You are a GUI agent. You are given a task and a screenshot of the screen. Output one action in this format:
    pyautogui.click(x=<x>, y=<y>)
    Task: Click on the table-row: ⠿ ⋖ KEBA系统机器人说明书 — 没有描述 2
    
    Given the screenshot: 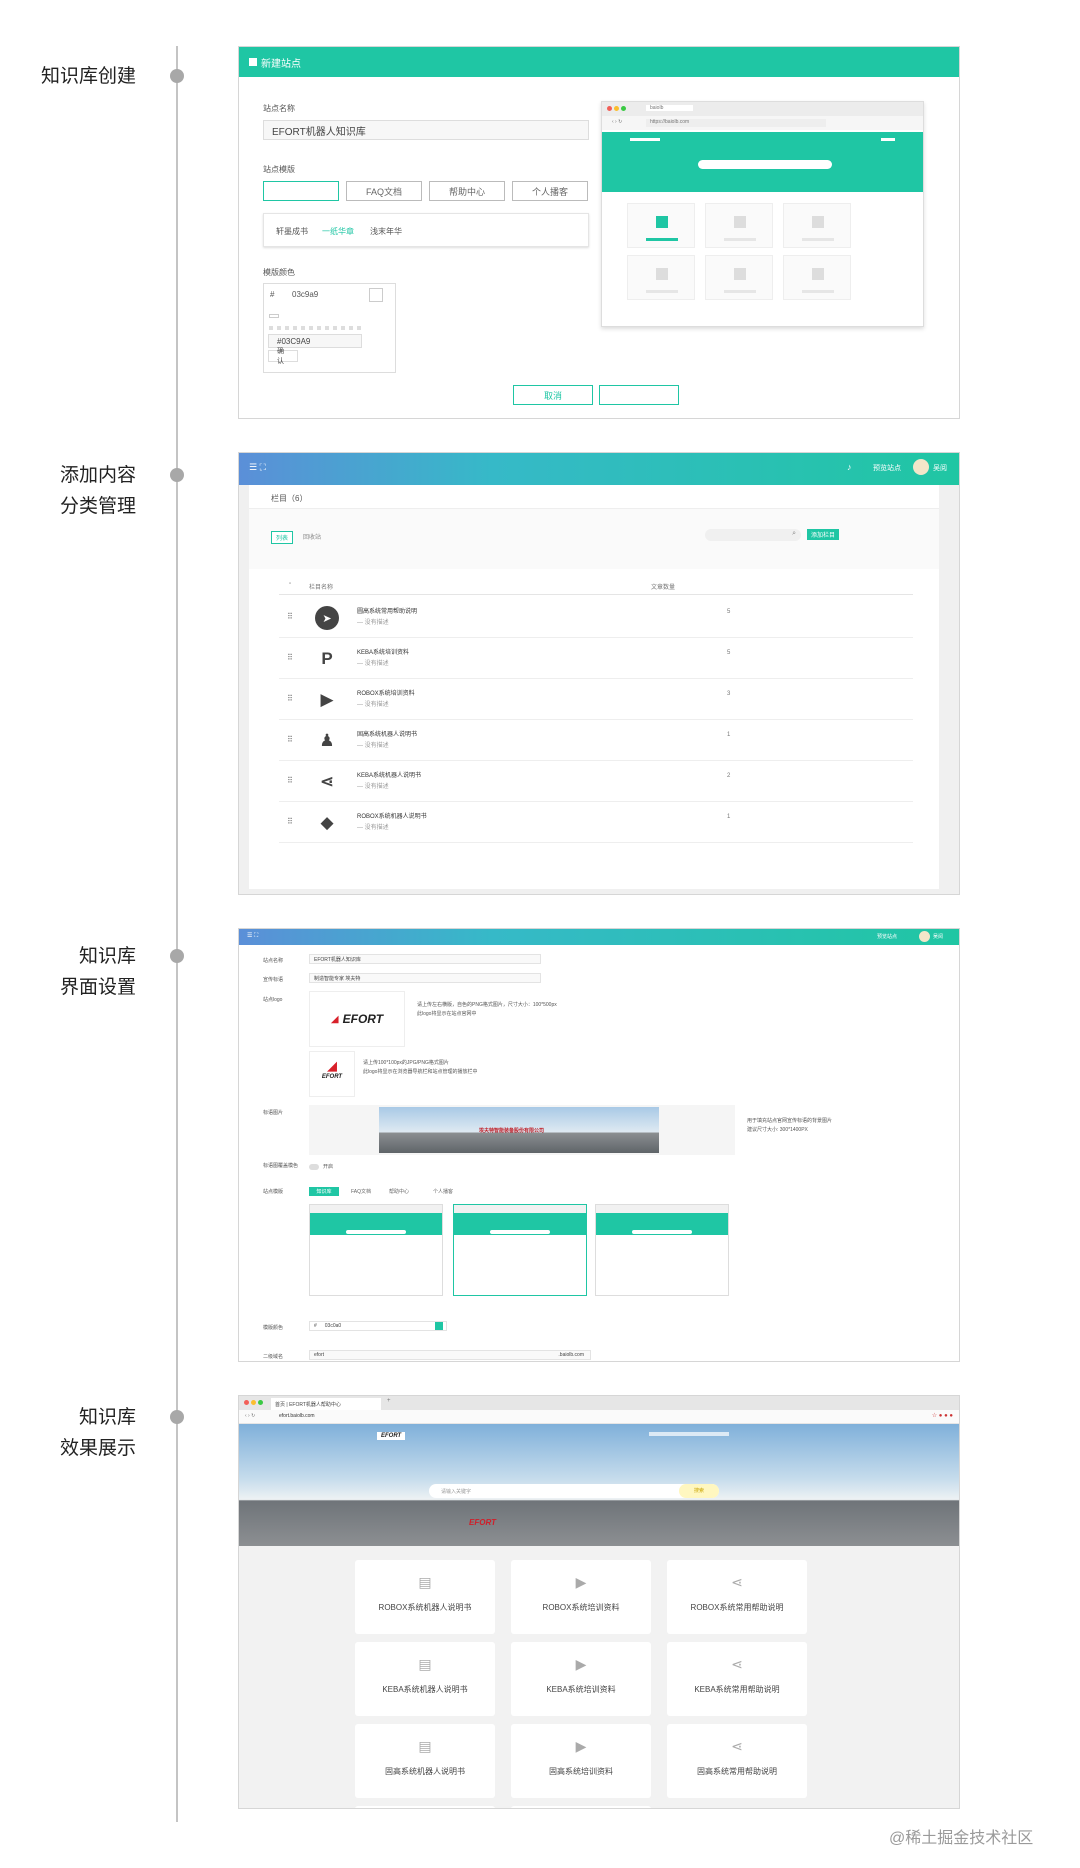 What is the action you would take?
    pyautogui.click(x=596, y=781)
    